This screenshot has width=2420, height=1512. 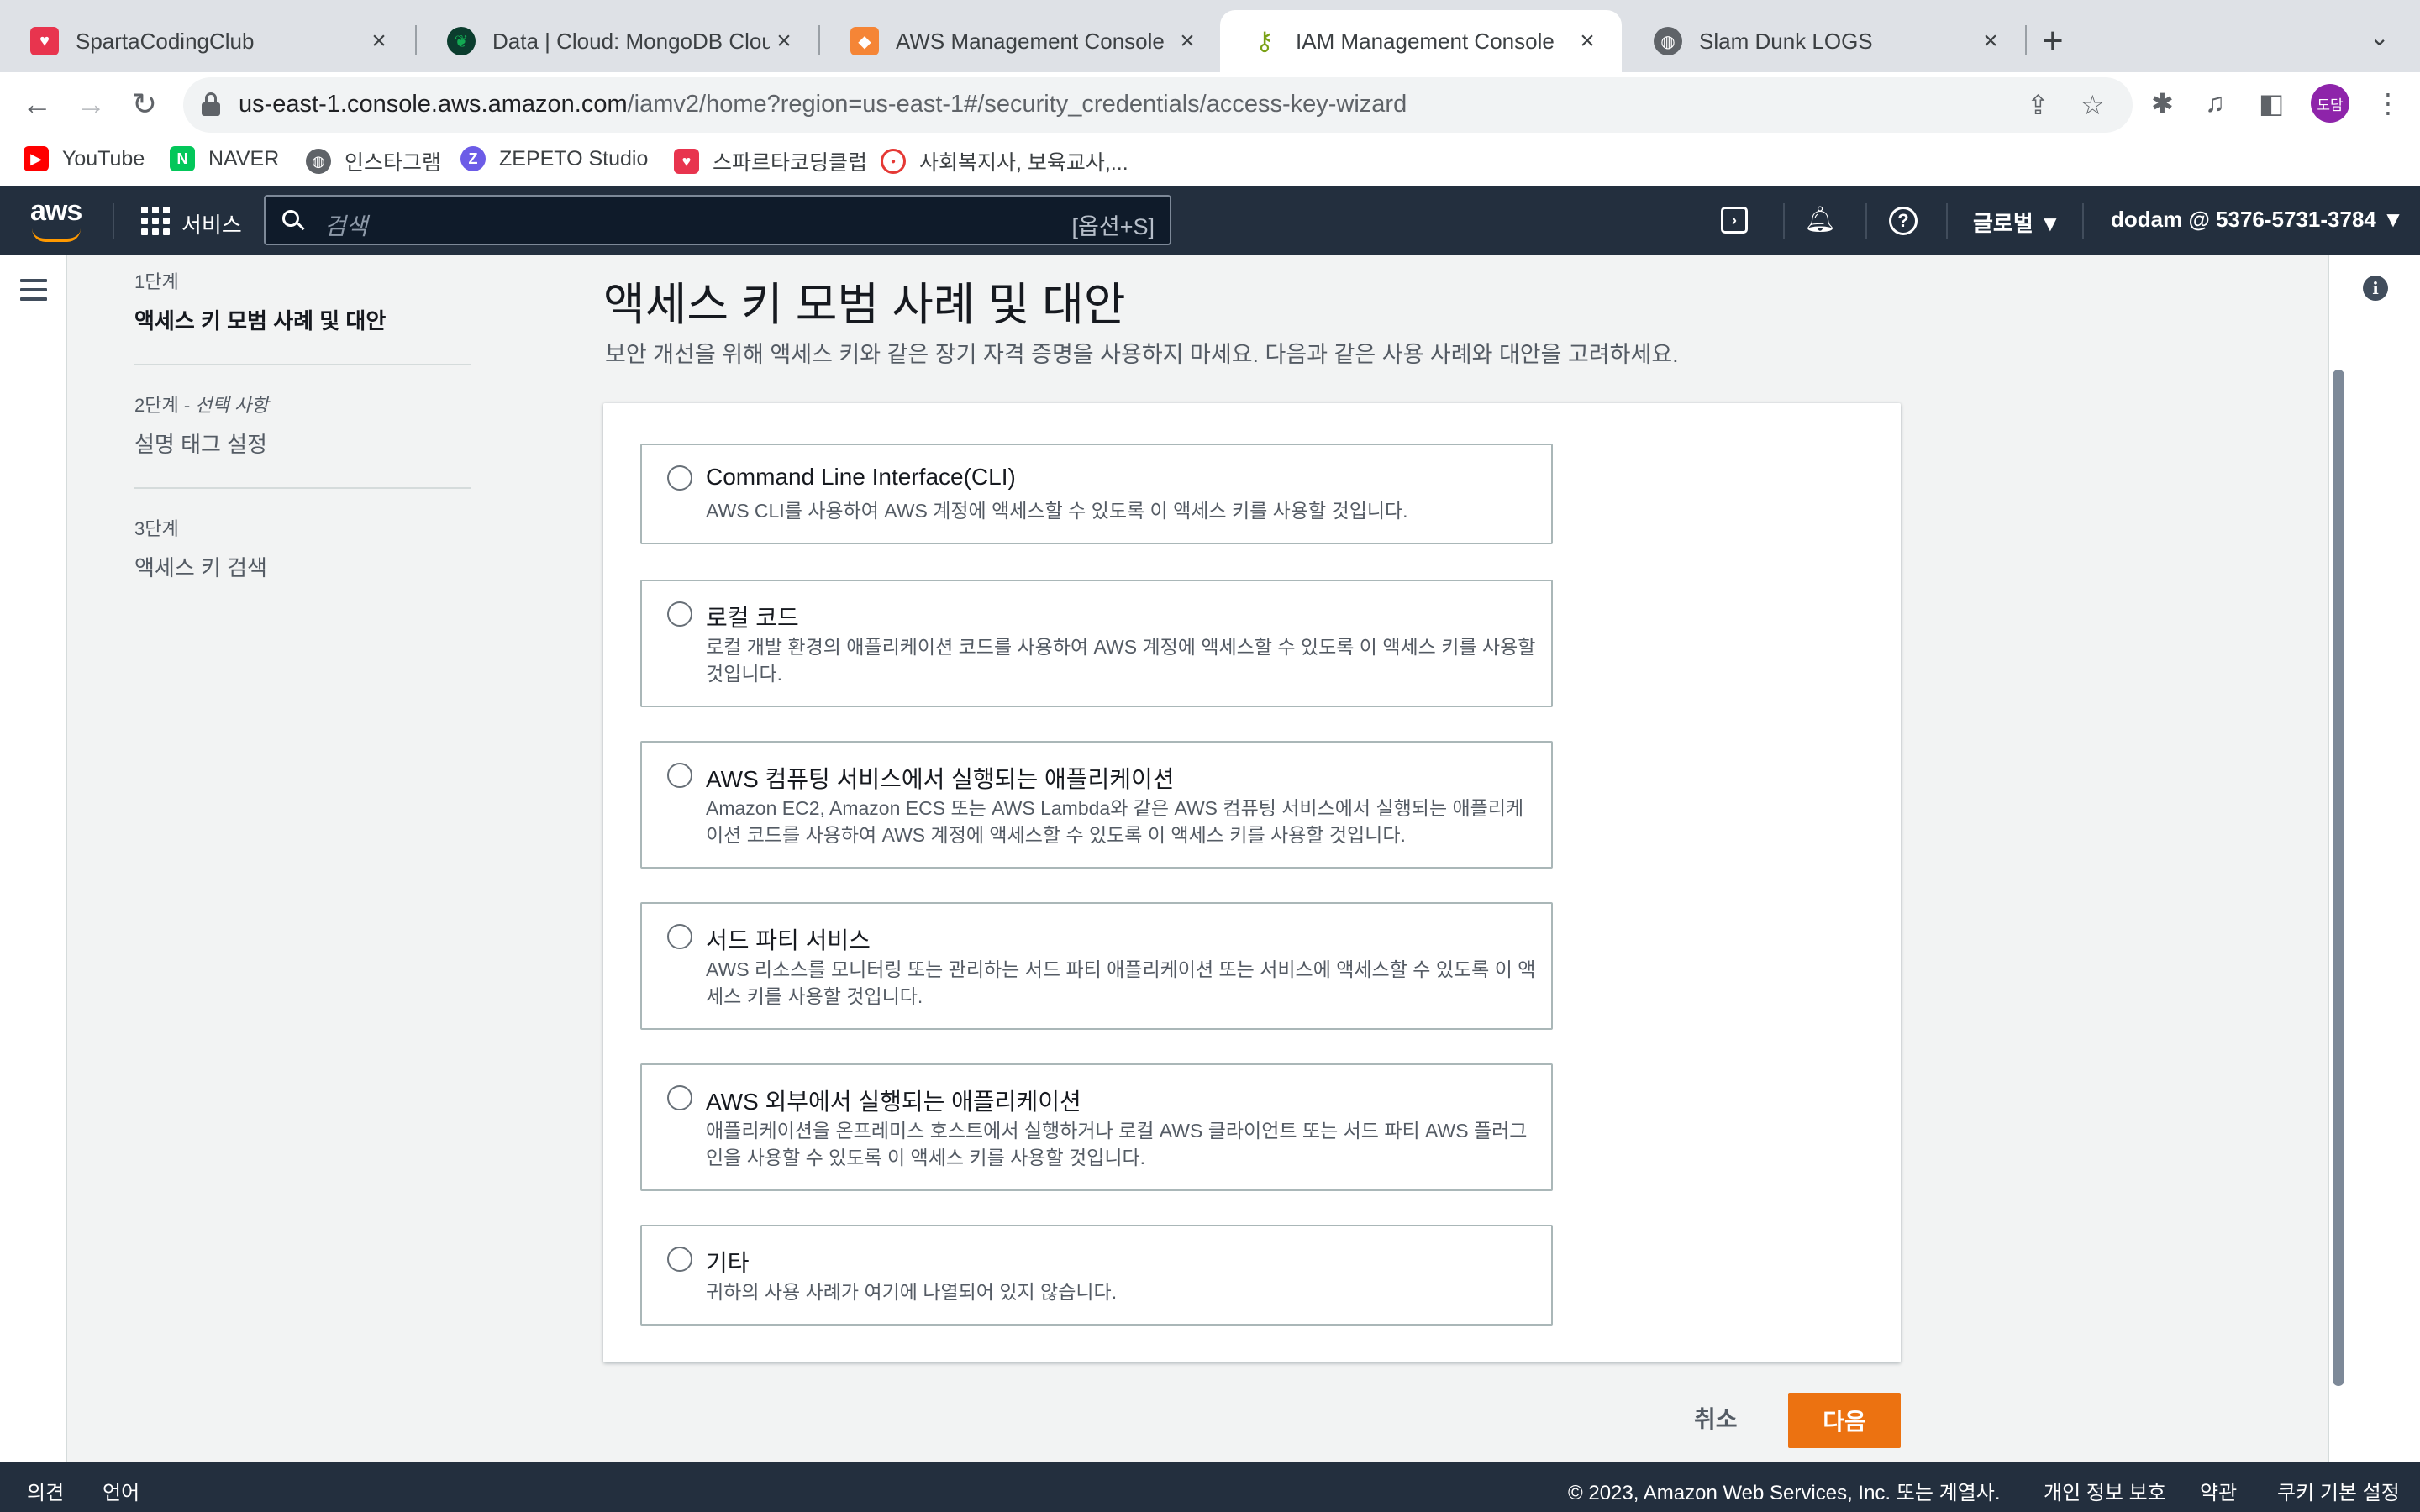 What do you see at coordinates (45, 1490) in the screenshot?
I see `feedback-link: 의견` at bounding box center [45, 1490].